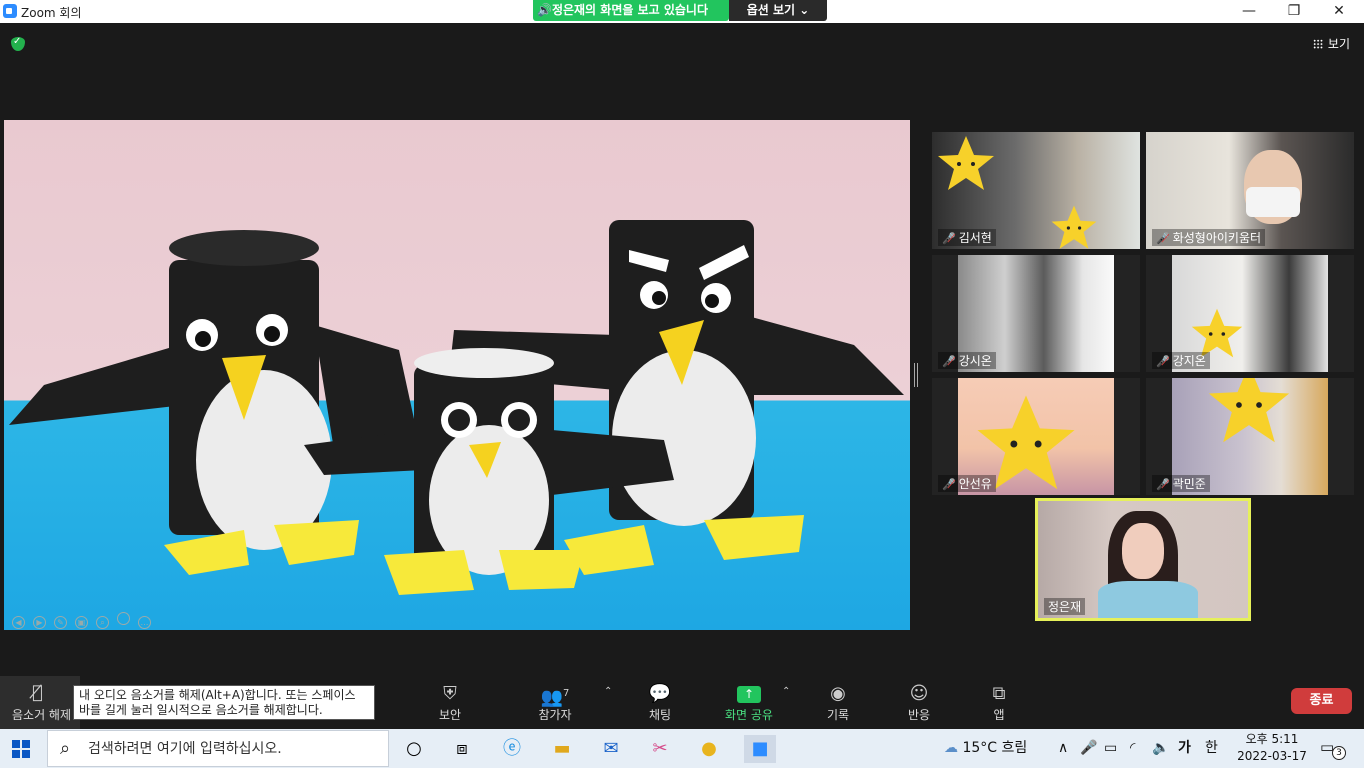 The width and height of the screenshot is (1364, 768). What do you see at coordinates (81, 622) in the screenshot?
I see `save-icon: ▣` at bounding box center [81, 622].